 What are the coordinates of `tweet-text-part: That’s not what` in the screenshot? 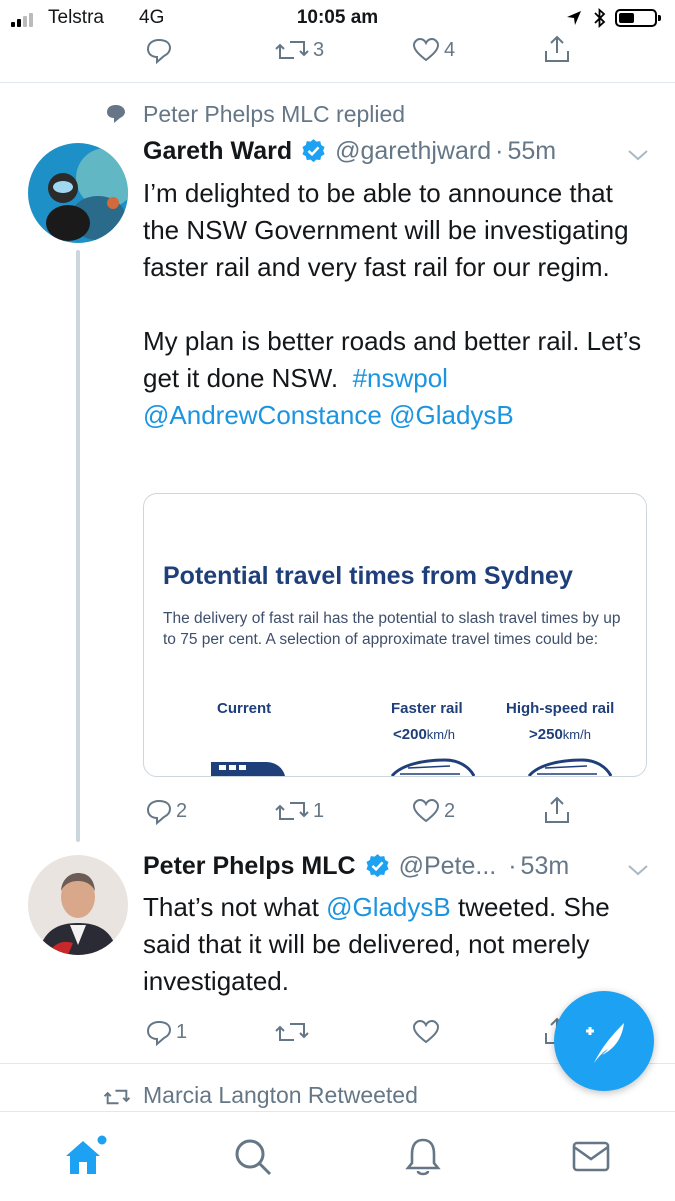 It's located at (231, 907).